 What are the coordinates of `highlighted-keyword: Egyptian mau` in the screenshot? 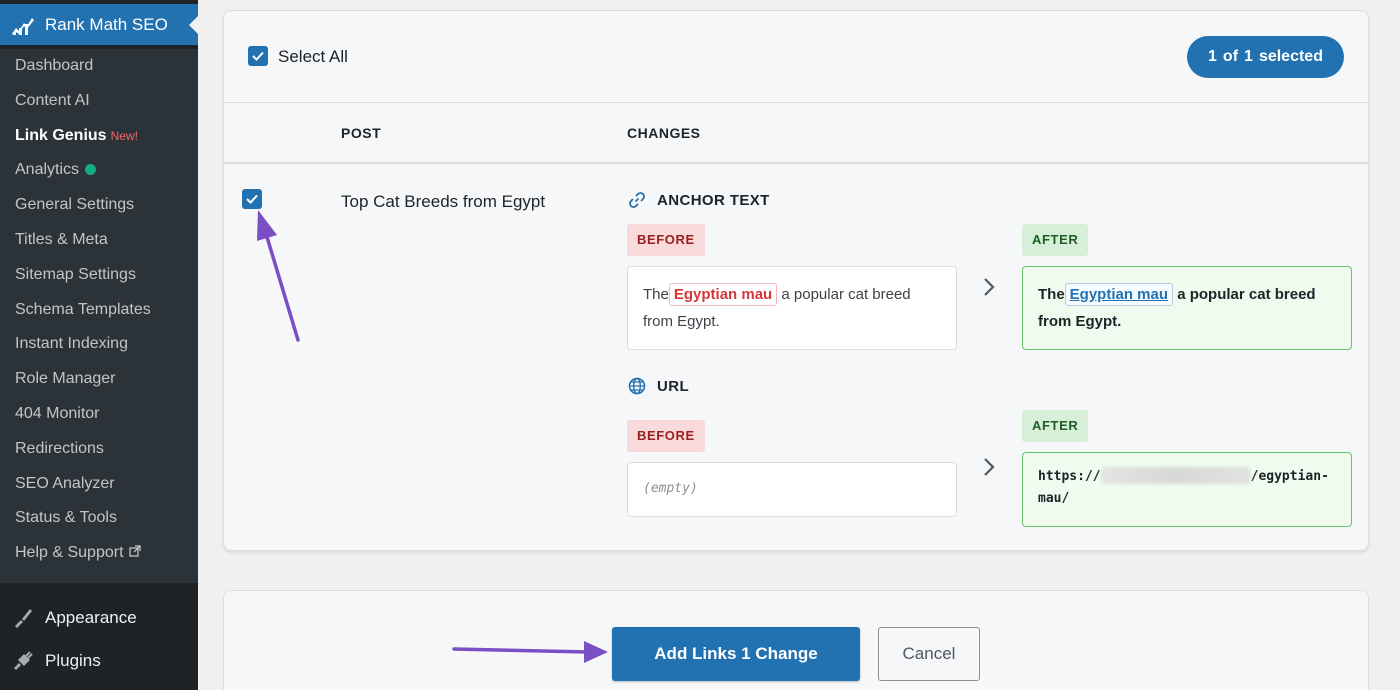 It's located at (723, 294).